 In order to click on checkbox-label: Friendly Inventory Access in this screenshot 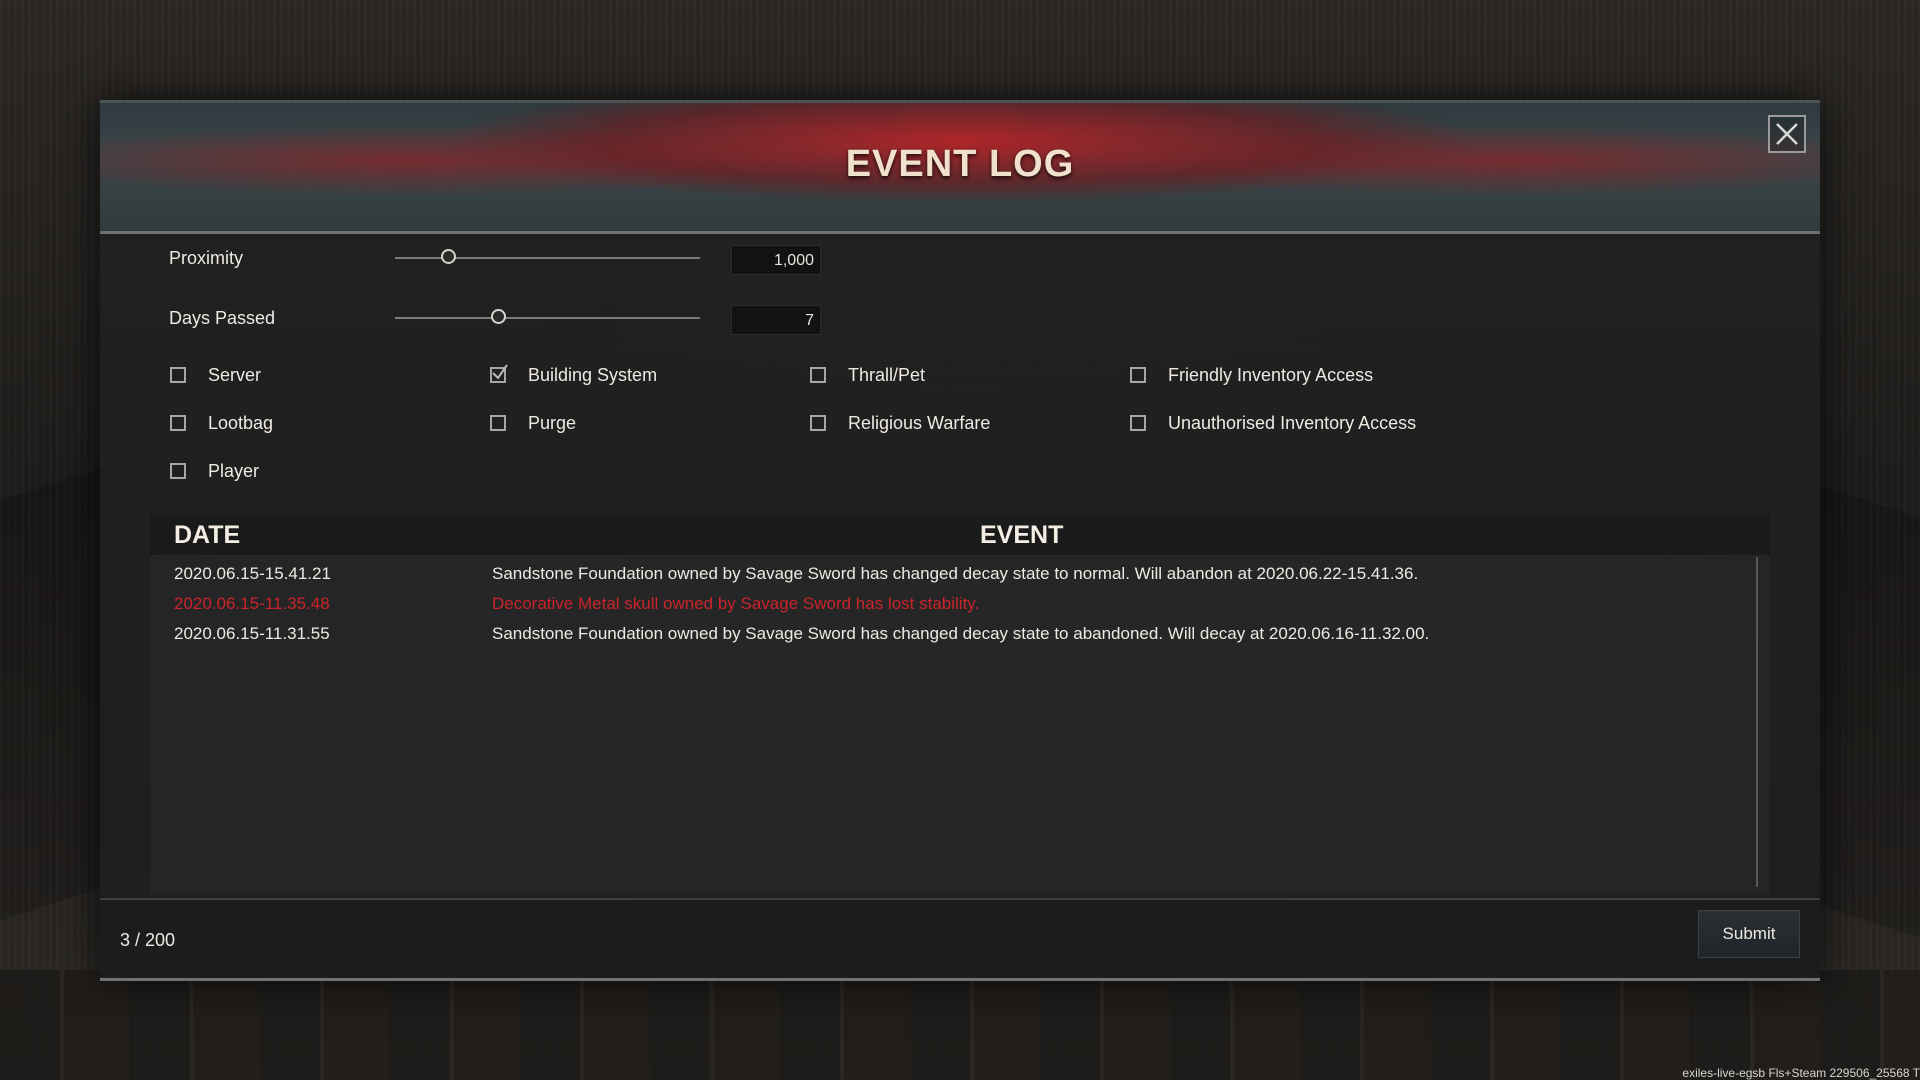, I will do `click(1271, 374)`.